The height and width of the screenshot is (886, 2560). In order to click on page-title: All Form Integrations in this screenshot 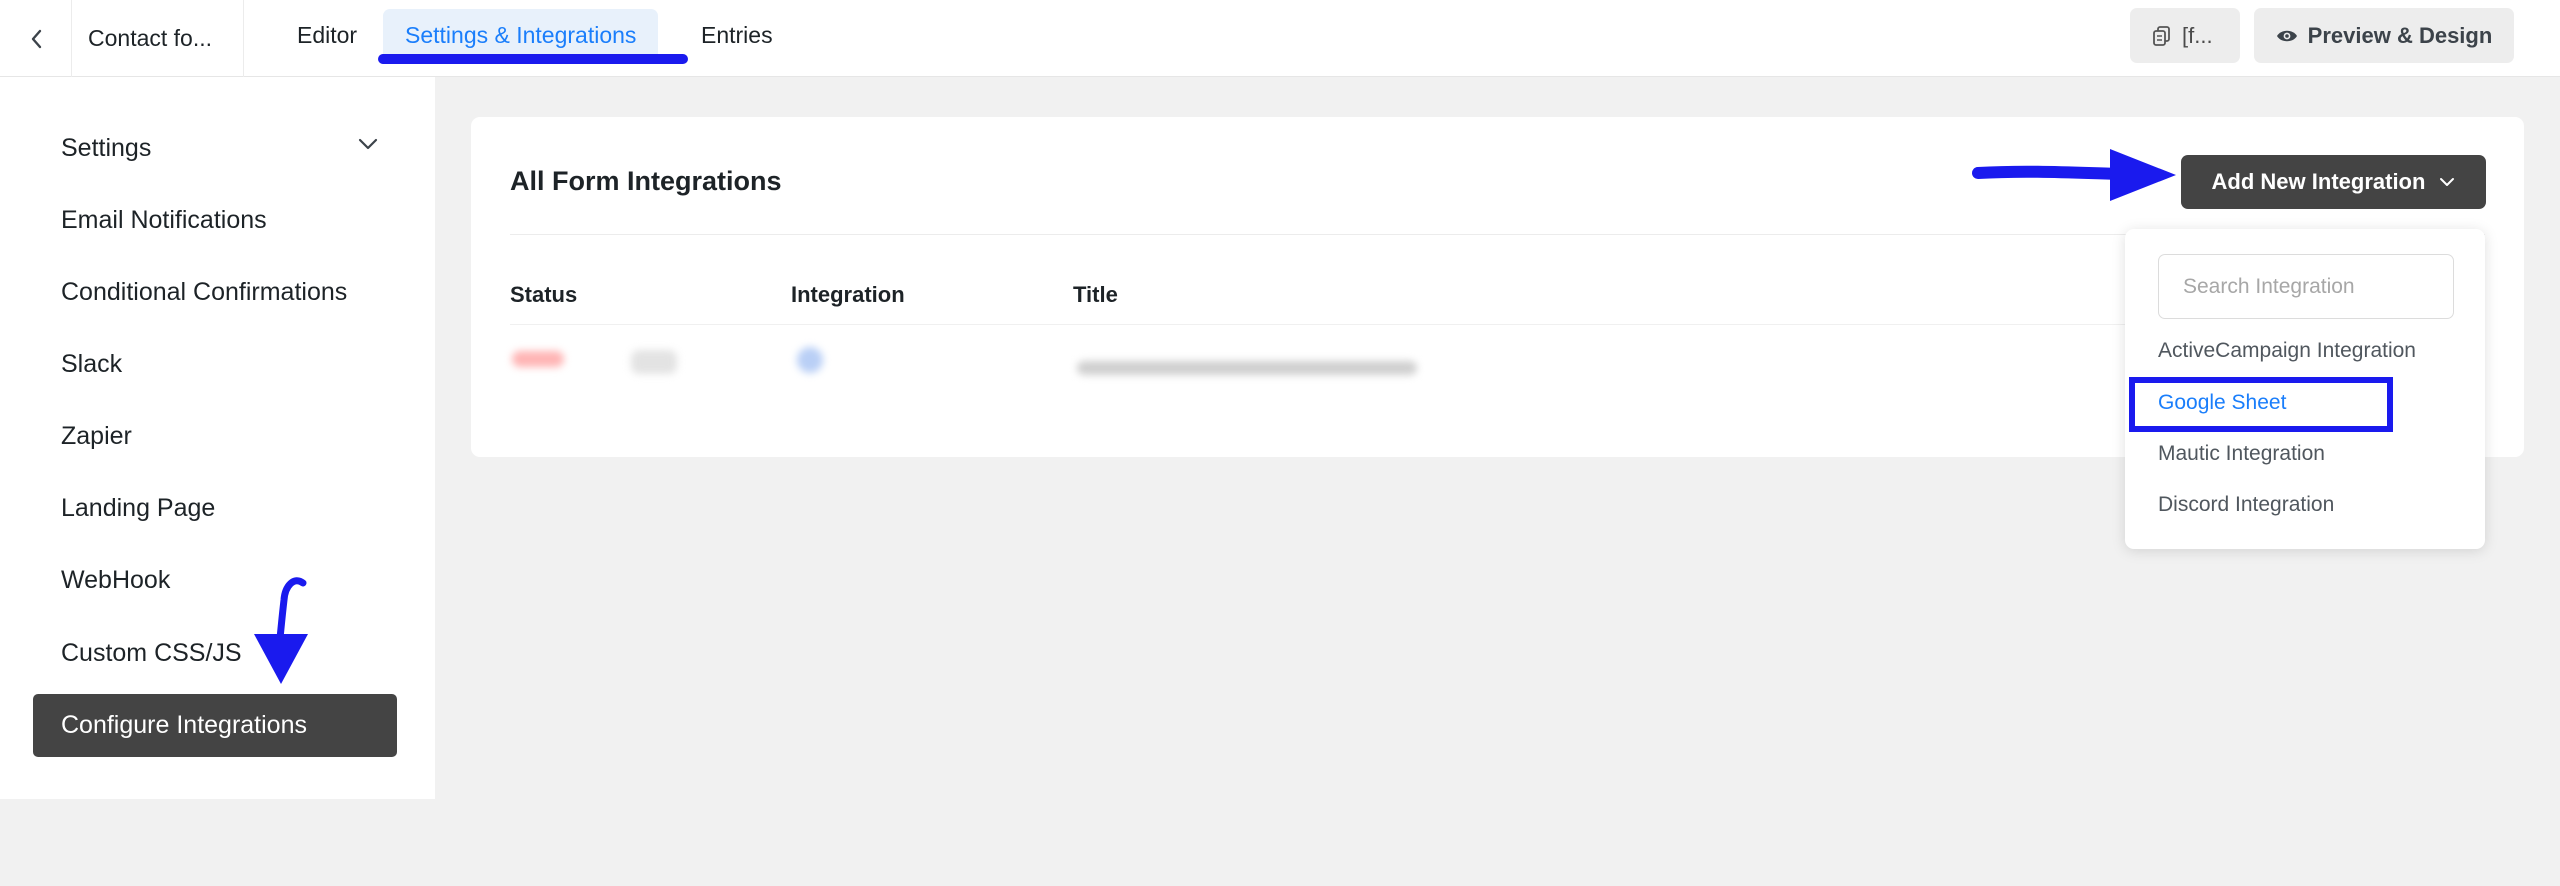, I will do `click(646, 181)`.